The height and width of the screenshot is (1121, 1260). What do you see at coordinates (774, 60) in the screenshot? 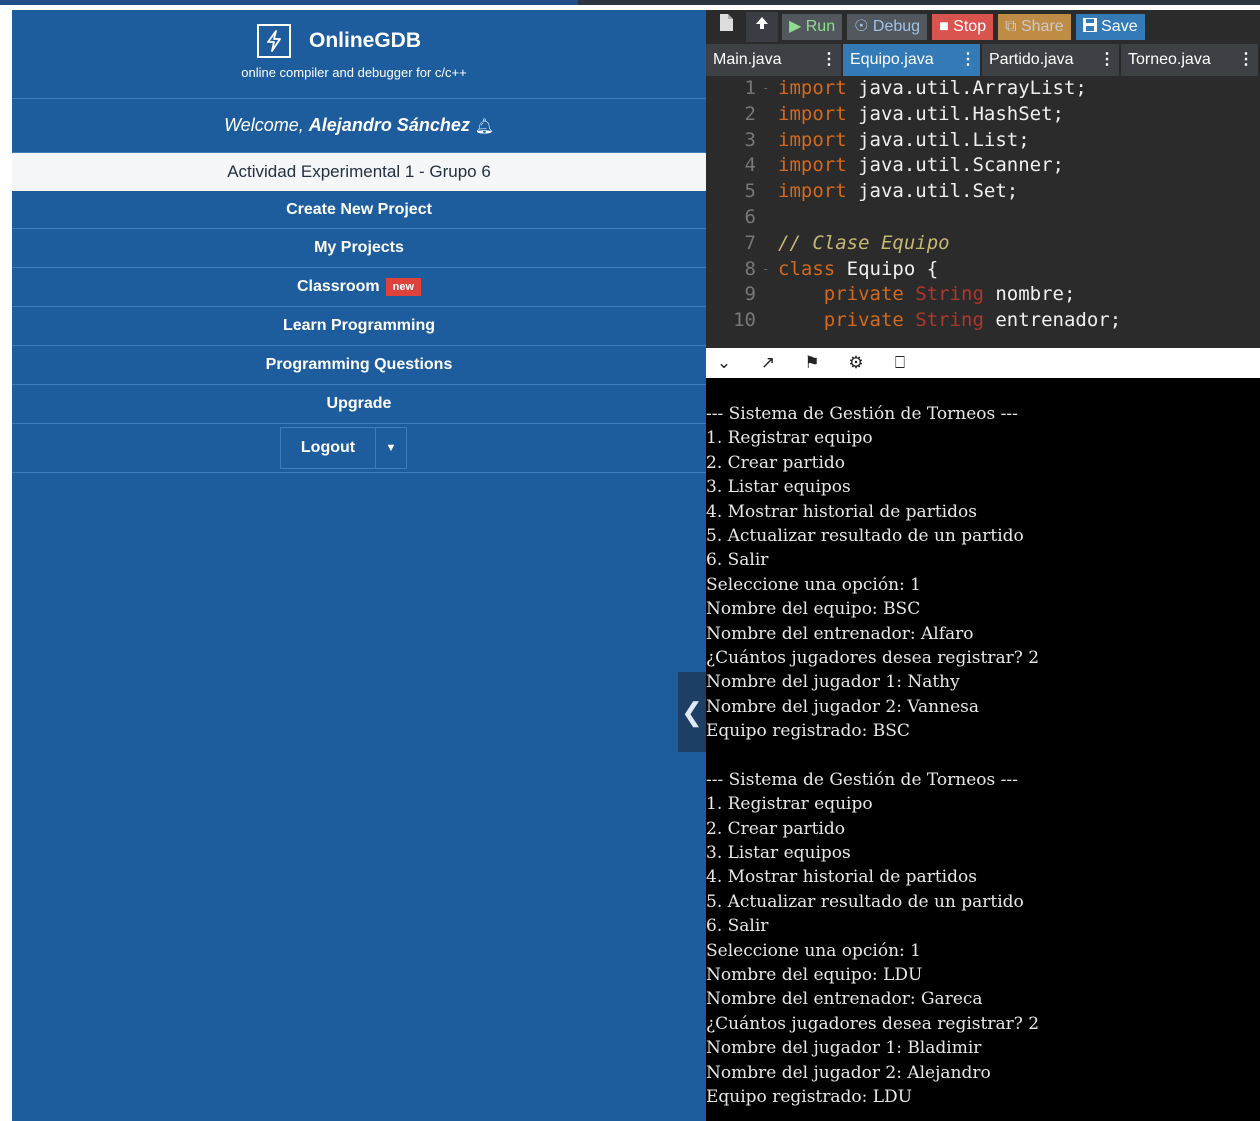
I see `tab-main-java: Main.java ⋮` at bounding box center [774, 60].